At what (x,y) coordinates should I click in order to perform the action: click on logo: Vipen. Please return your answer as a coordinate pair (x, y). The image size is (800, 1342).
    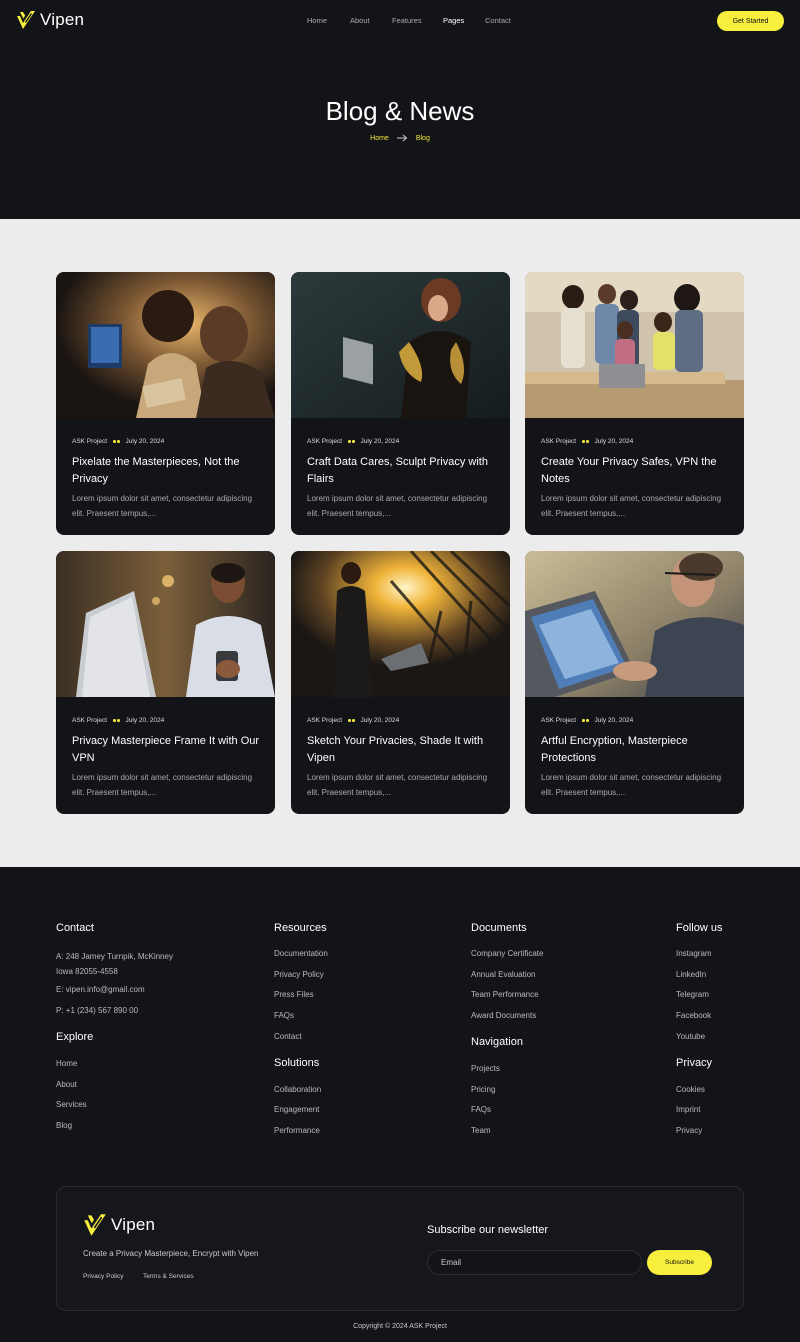
    Looking at the image, I should click on (50, 20).